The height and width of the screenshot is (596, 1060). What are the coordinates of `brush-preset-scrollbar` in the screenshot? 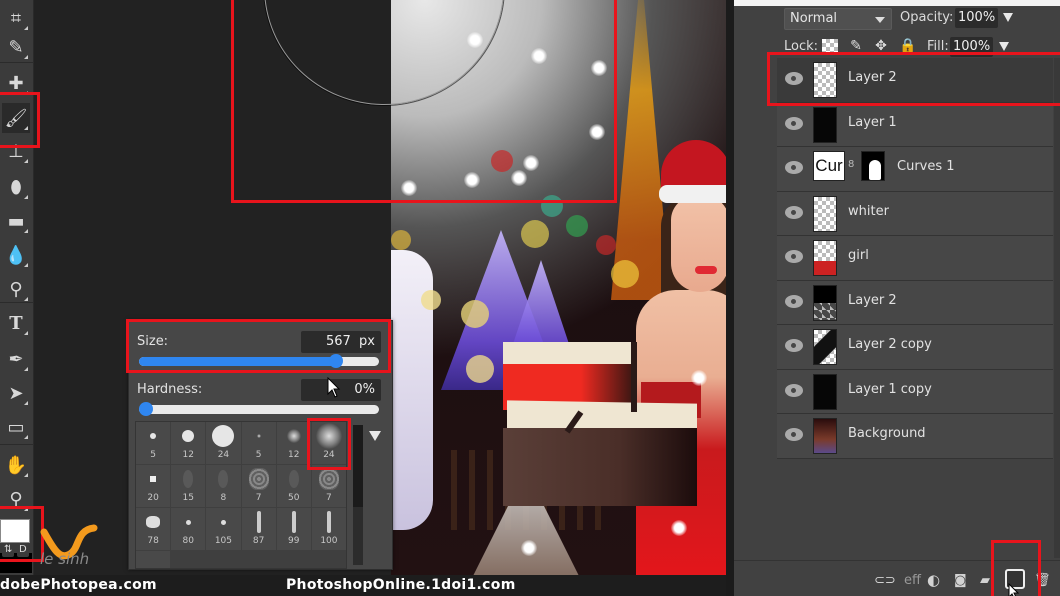 It's located at (358, 495).